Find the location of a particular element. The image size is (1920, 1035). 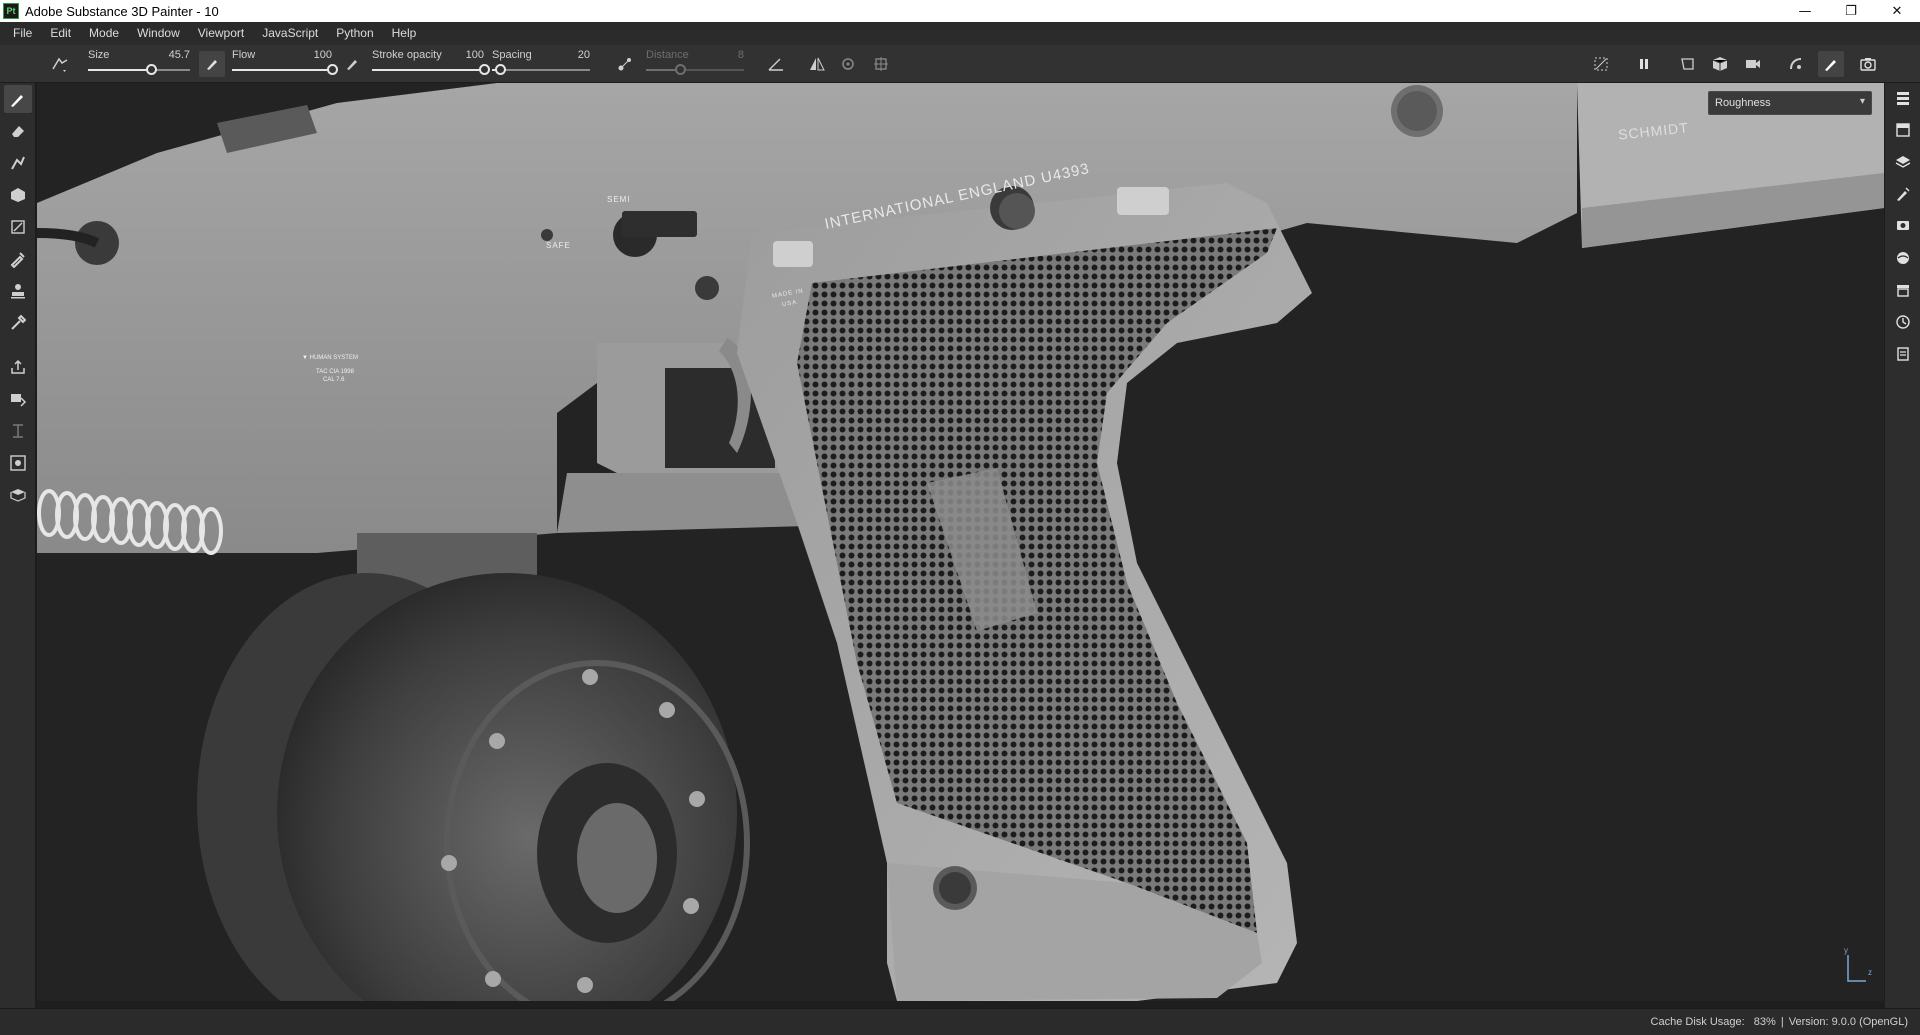

dock-texture-set-button is located at coordinates (1903, 130).